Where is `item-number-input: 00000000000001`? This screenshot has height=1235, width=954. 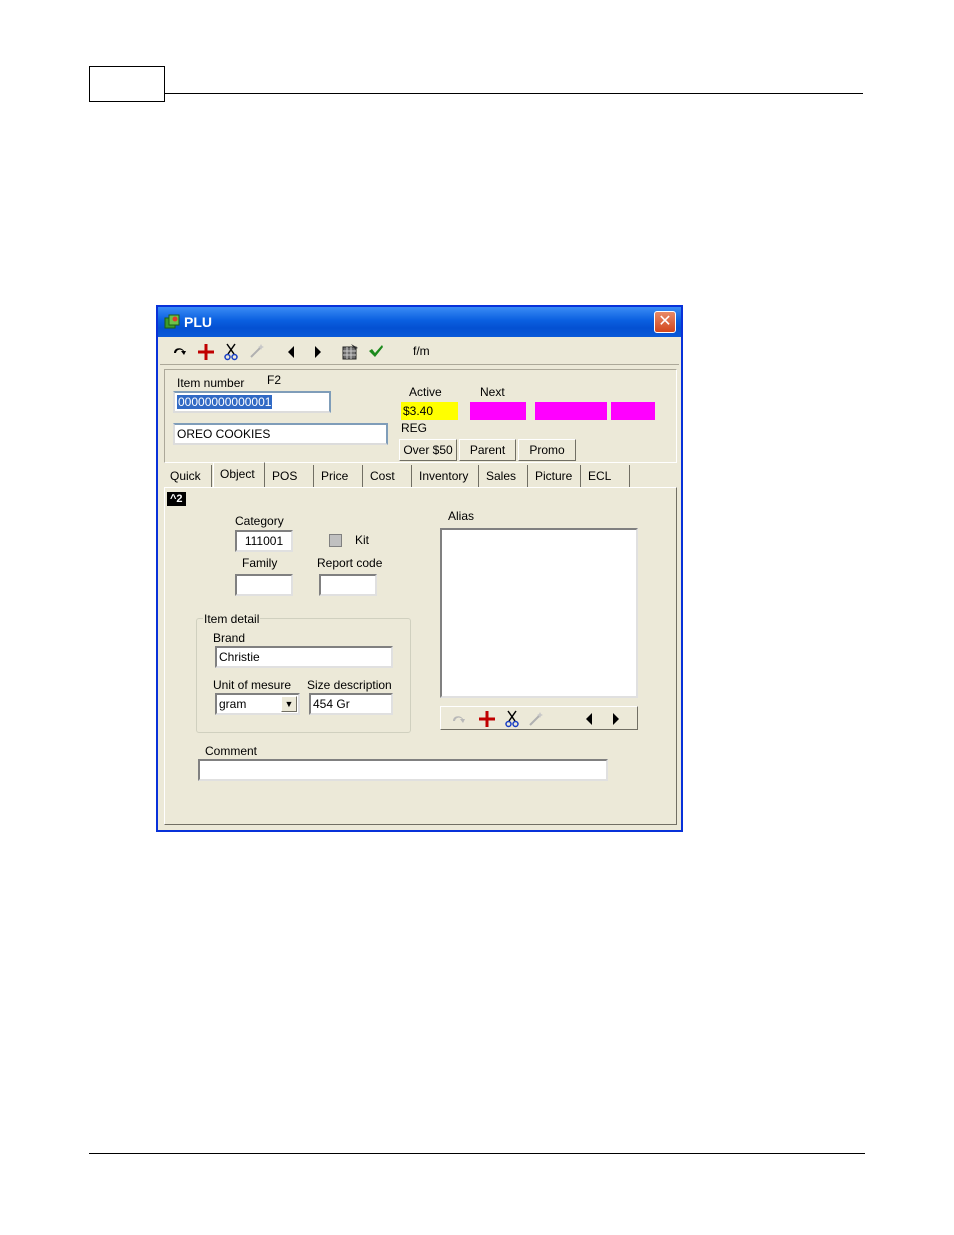
item-number-input: 00000000000001 is located at coordinates (252, 402).